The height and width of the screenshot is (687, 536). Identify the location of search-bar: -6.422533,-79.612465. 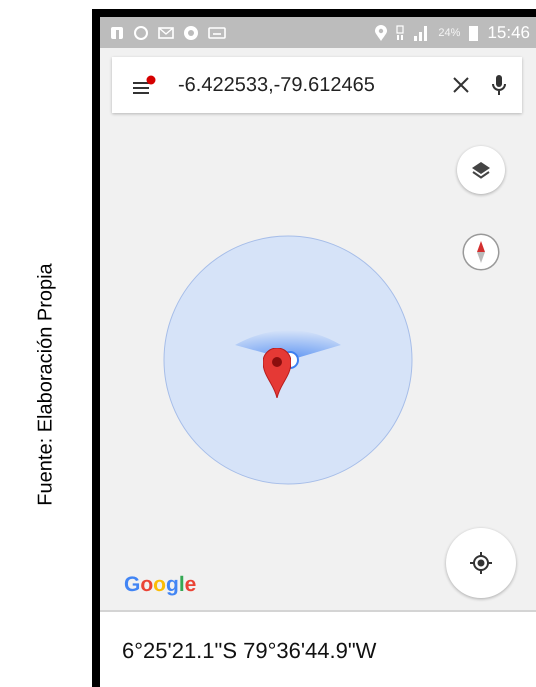
(317, 85).